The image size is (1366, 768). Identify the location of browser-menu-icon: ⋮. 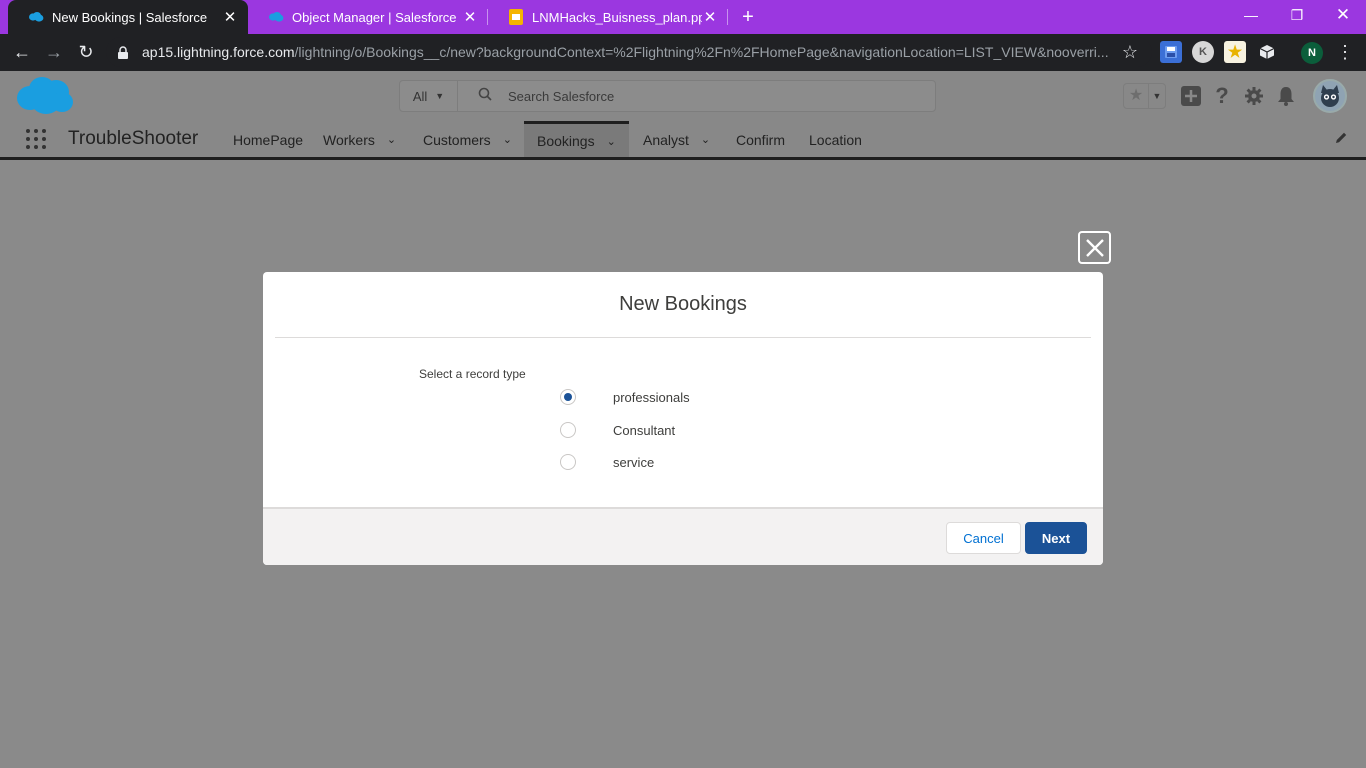
(1345, 52).